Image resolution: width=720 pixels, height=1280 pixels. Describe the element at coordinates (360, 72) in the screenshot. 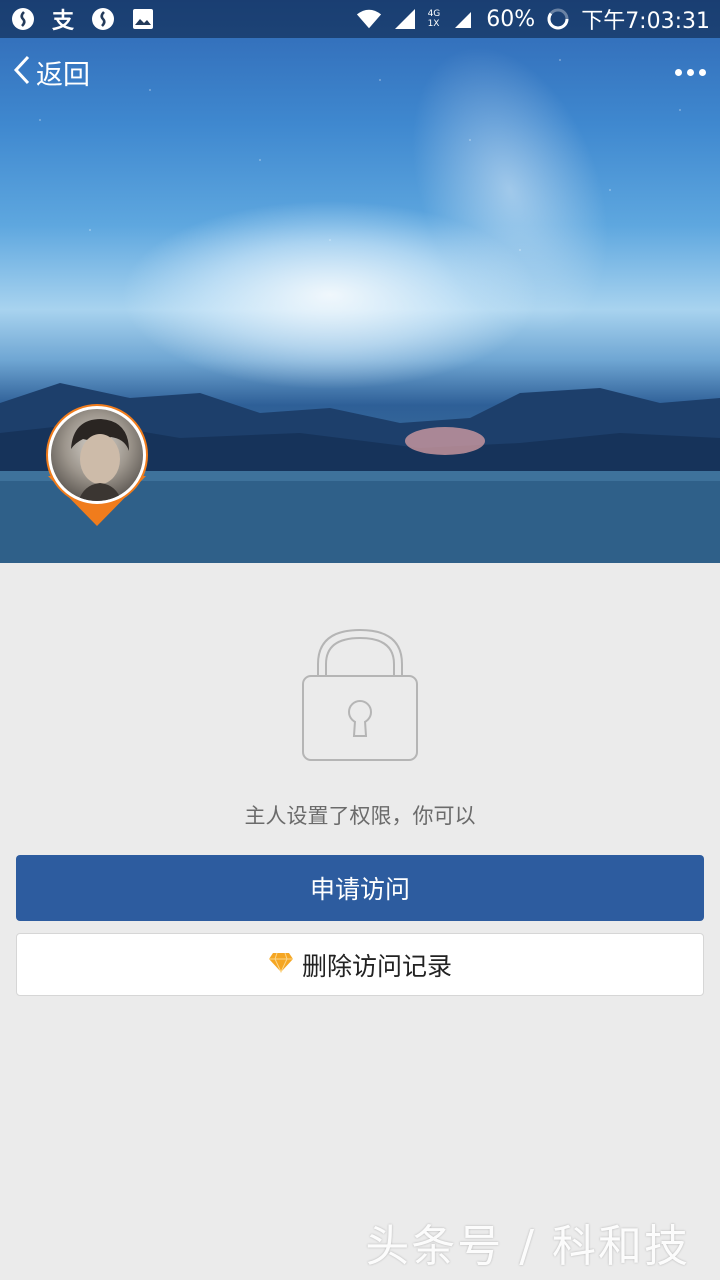

I see `top-nav: 返回` at that location.